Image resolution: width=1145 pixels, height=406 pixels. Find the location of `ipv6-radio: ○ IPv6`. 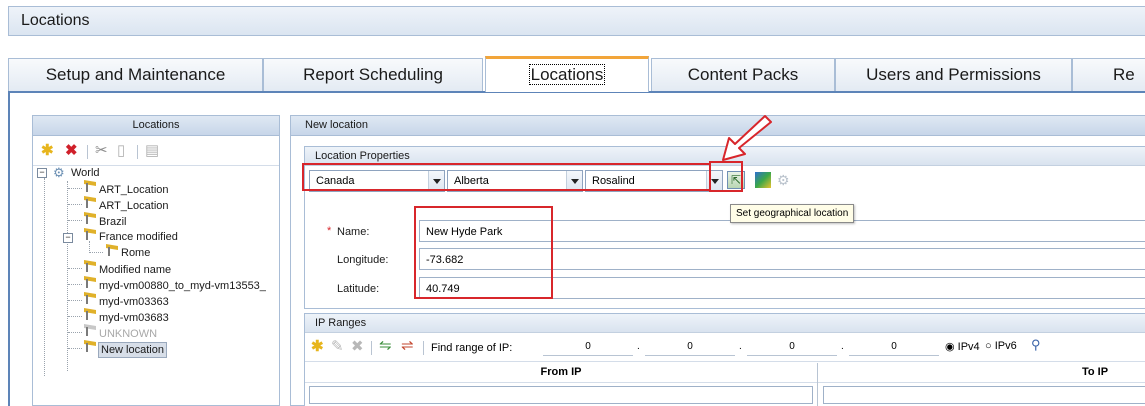

ipv6-radio: ○ IPv6 is located at coordinates (1001, 346).